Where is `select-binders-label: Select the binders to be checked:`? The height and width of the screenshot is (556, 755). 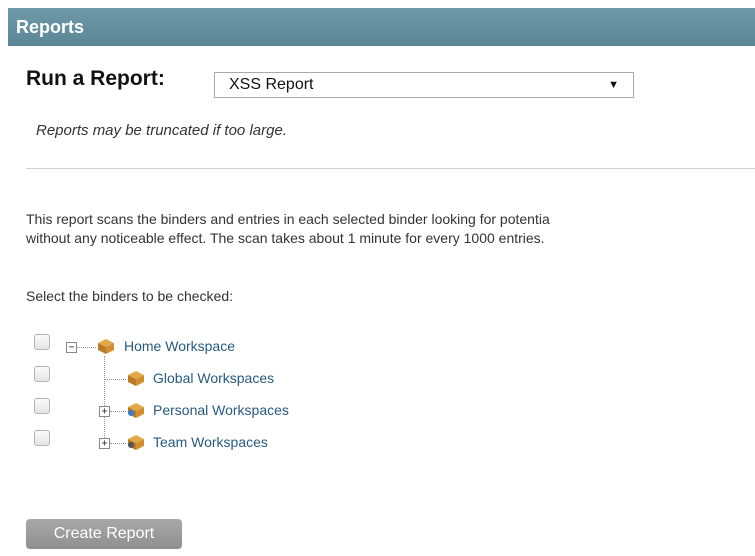
select-binders-label: Select the binders to be checked: is located at coordinates (130, 296).